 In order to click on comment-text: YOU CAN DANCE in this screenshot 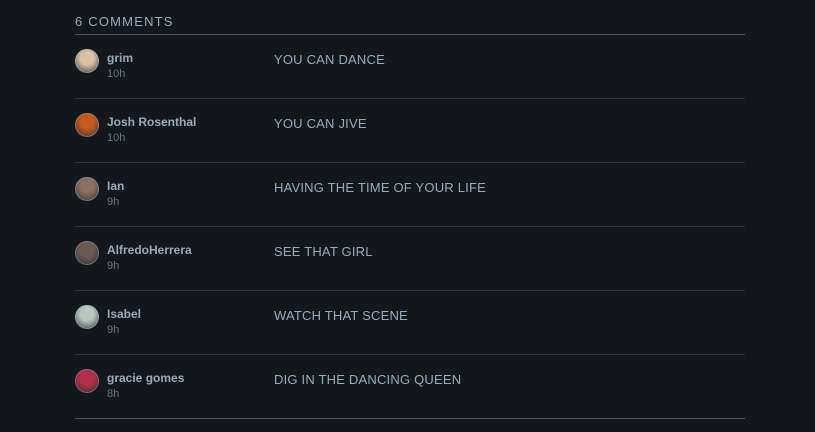, I will do `click(329, 59)`.